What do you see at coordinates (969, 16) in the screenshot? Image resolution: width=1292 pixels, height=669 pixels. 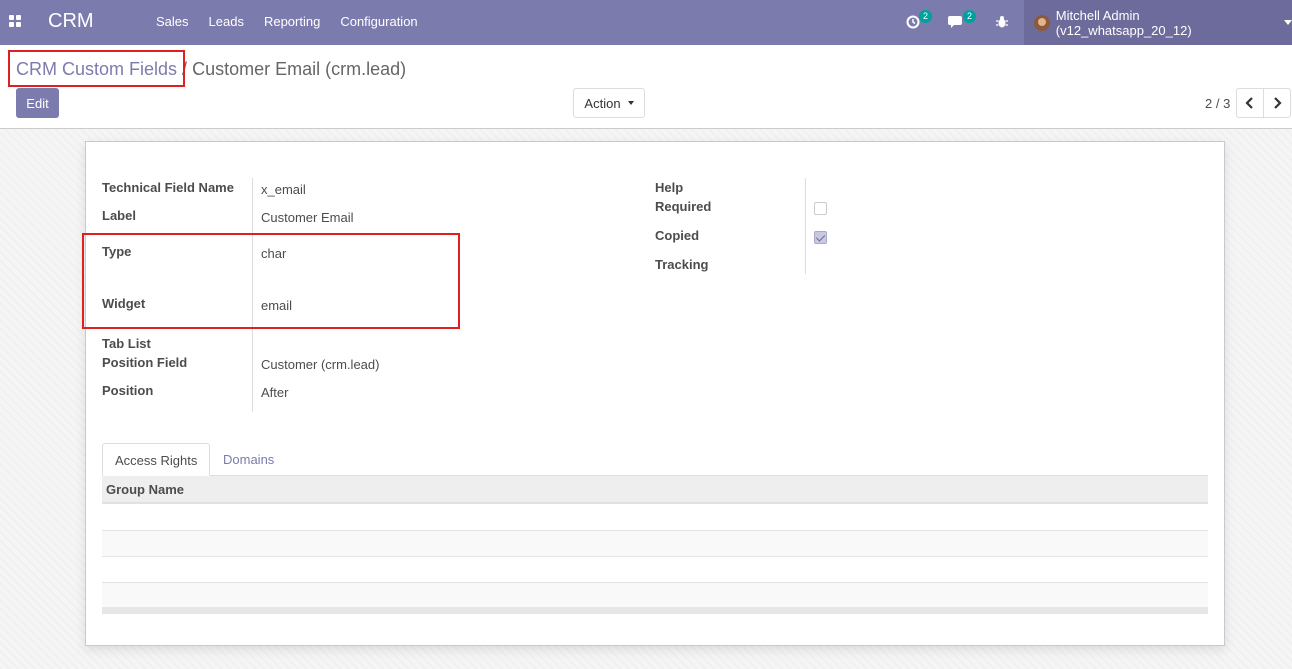 I see `messages-badge: 2` at bounding box center [969, 16].